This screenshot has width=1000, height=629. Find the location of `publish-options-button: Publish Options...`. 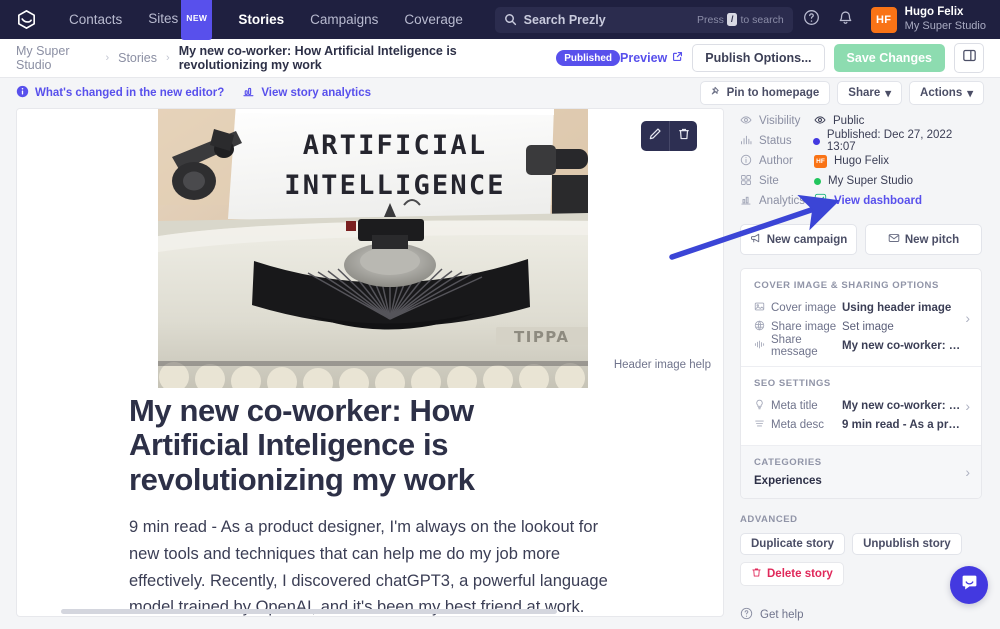

publish-options-button: Publish Options... is located at coordinates (758, 58).